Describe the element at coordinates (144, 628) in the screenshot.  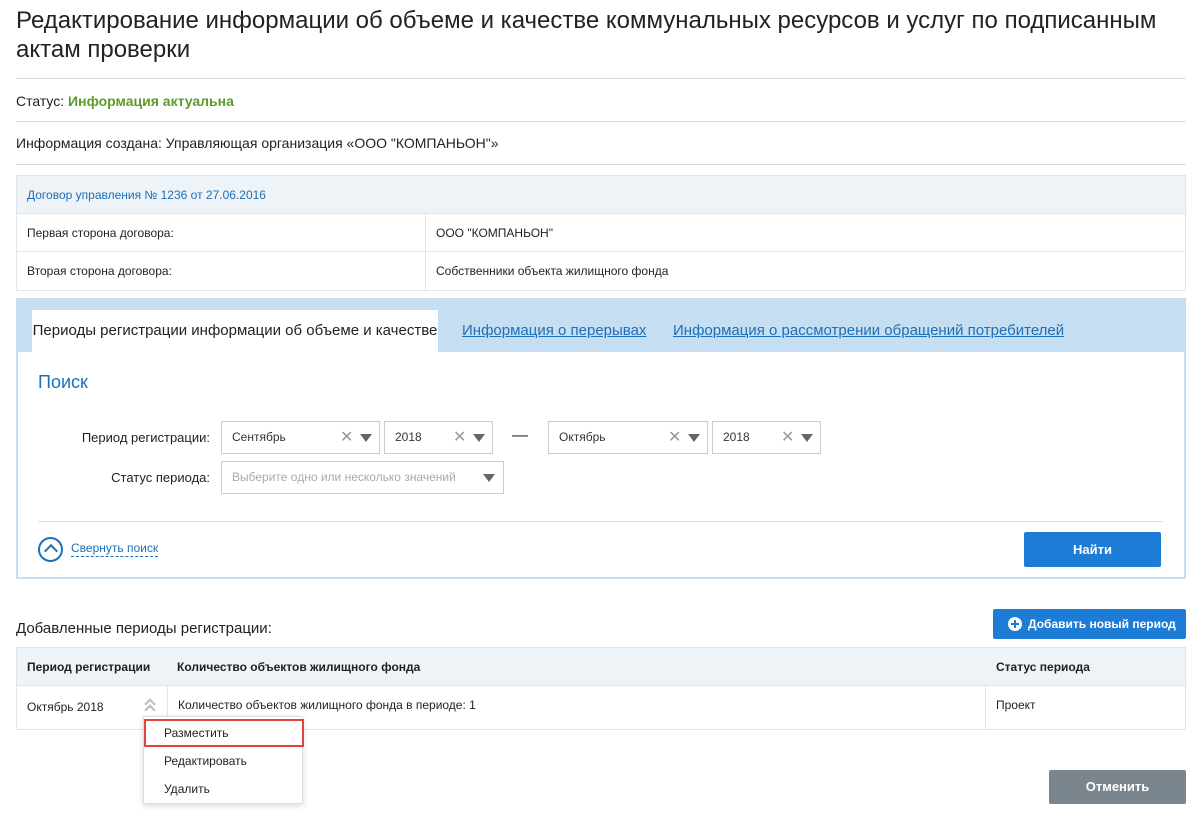
I see `added-periods-label: Добавленные периоды регистрации:` at that location.